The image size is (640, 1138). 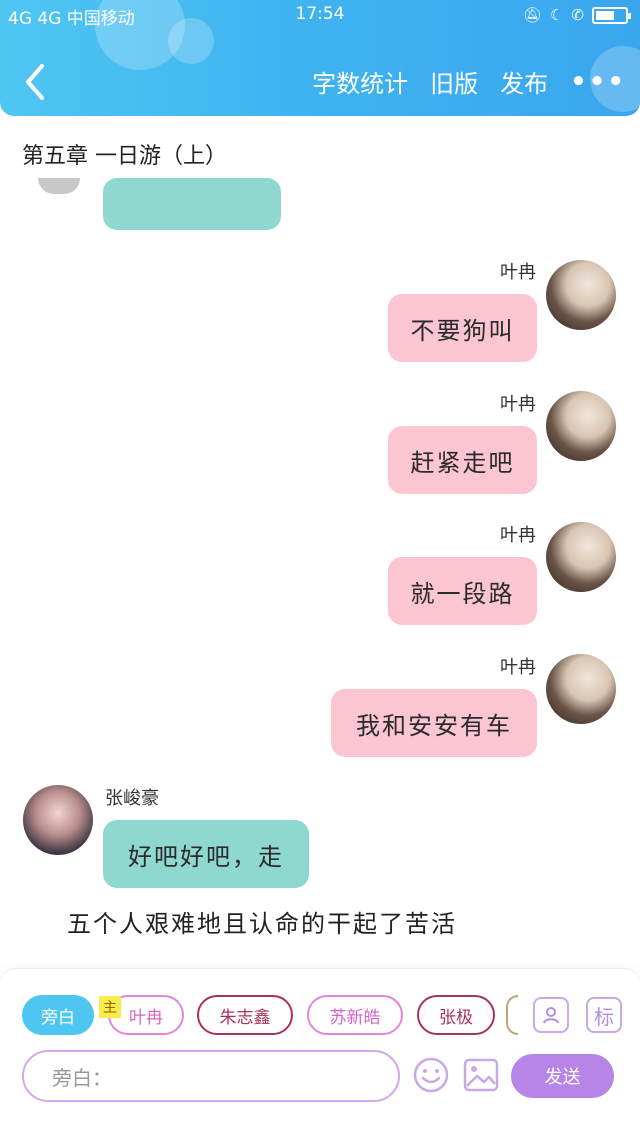 I want to click on message-input: 旁白：, so click(x=211, y=1076).